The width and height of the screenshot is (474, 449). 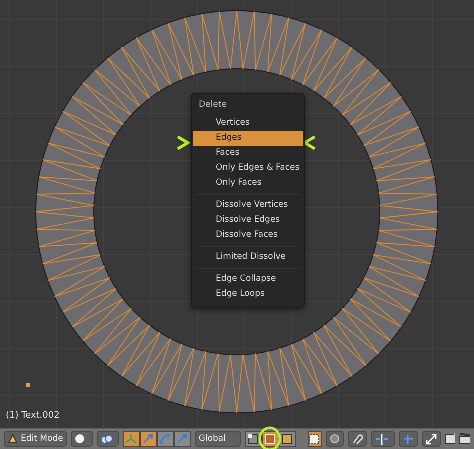 I want to click on select-mode-button, so click(x=287, y=439).